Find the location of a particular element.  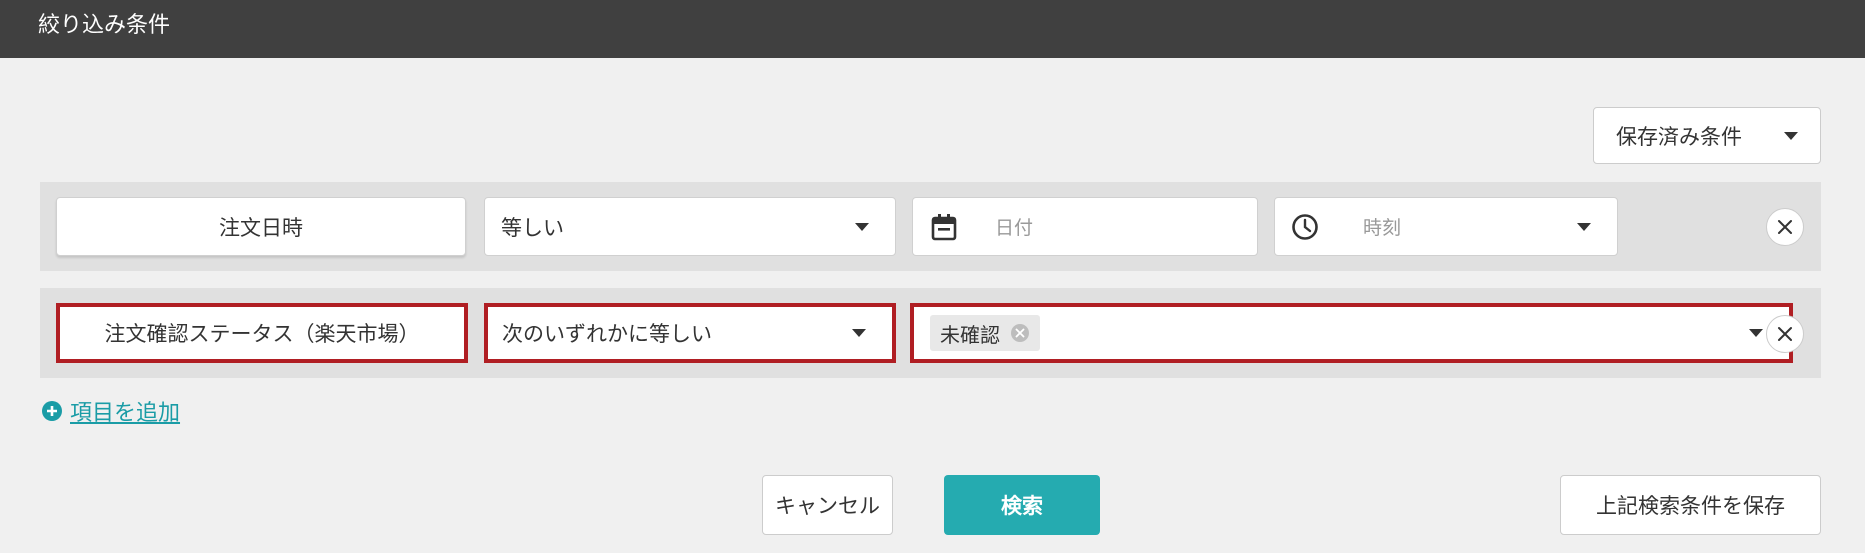

save-conditions-button: 上記検索条件を保存 is located at coordinates (1690, 505).